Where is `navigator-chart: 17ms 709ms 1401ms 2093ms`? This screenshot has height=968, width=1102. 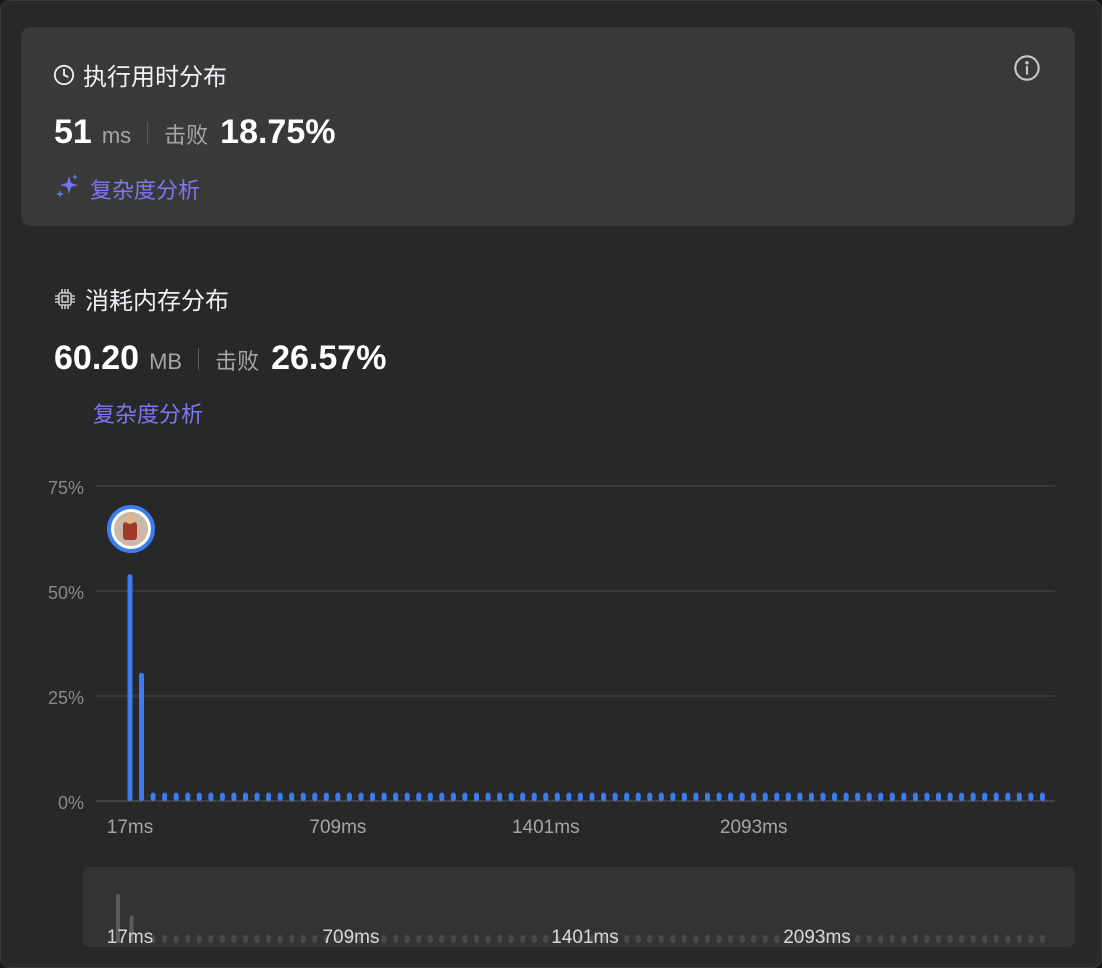 navigator-chart: 17ms 709ms 1401ms 2093ms is located at coordinates (551, 917).